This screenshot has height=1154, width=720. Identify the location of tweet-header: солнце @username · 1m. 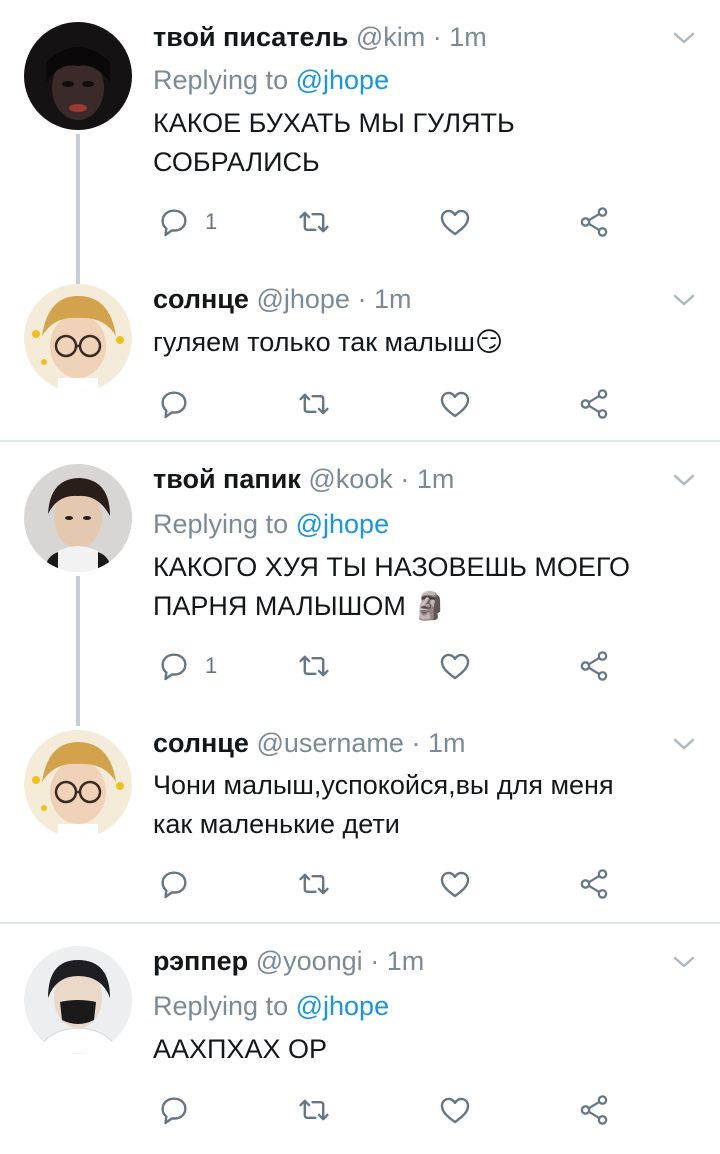
(309, 743).